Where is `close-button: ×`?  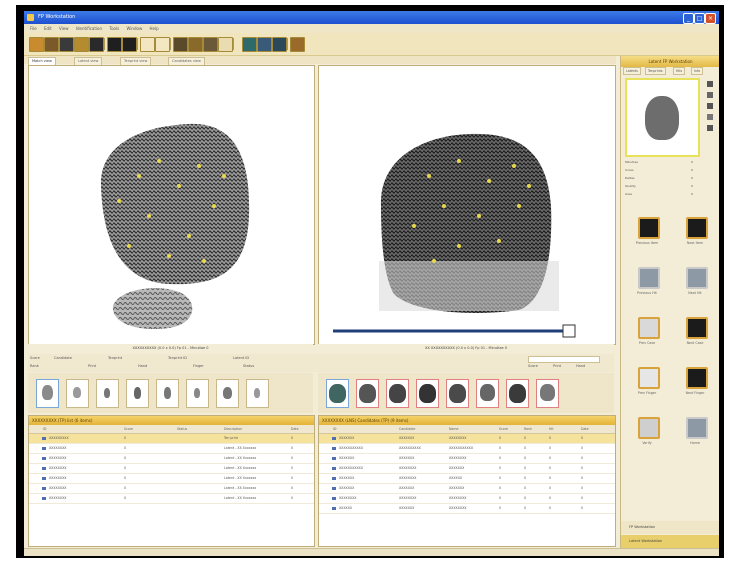
close-button: × is located at coordinates (710, 18).